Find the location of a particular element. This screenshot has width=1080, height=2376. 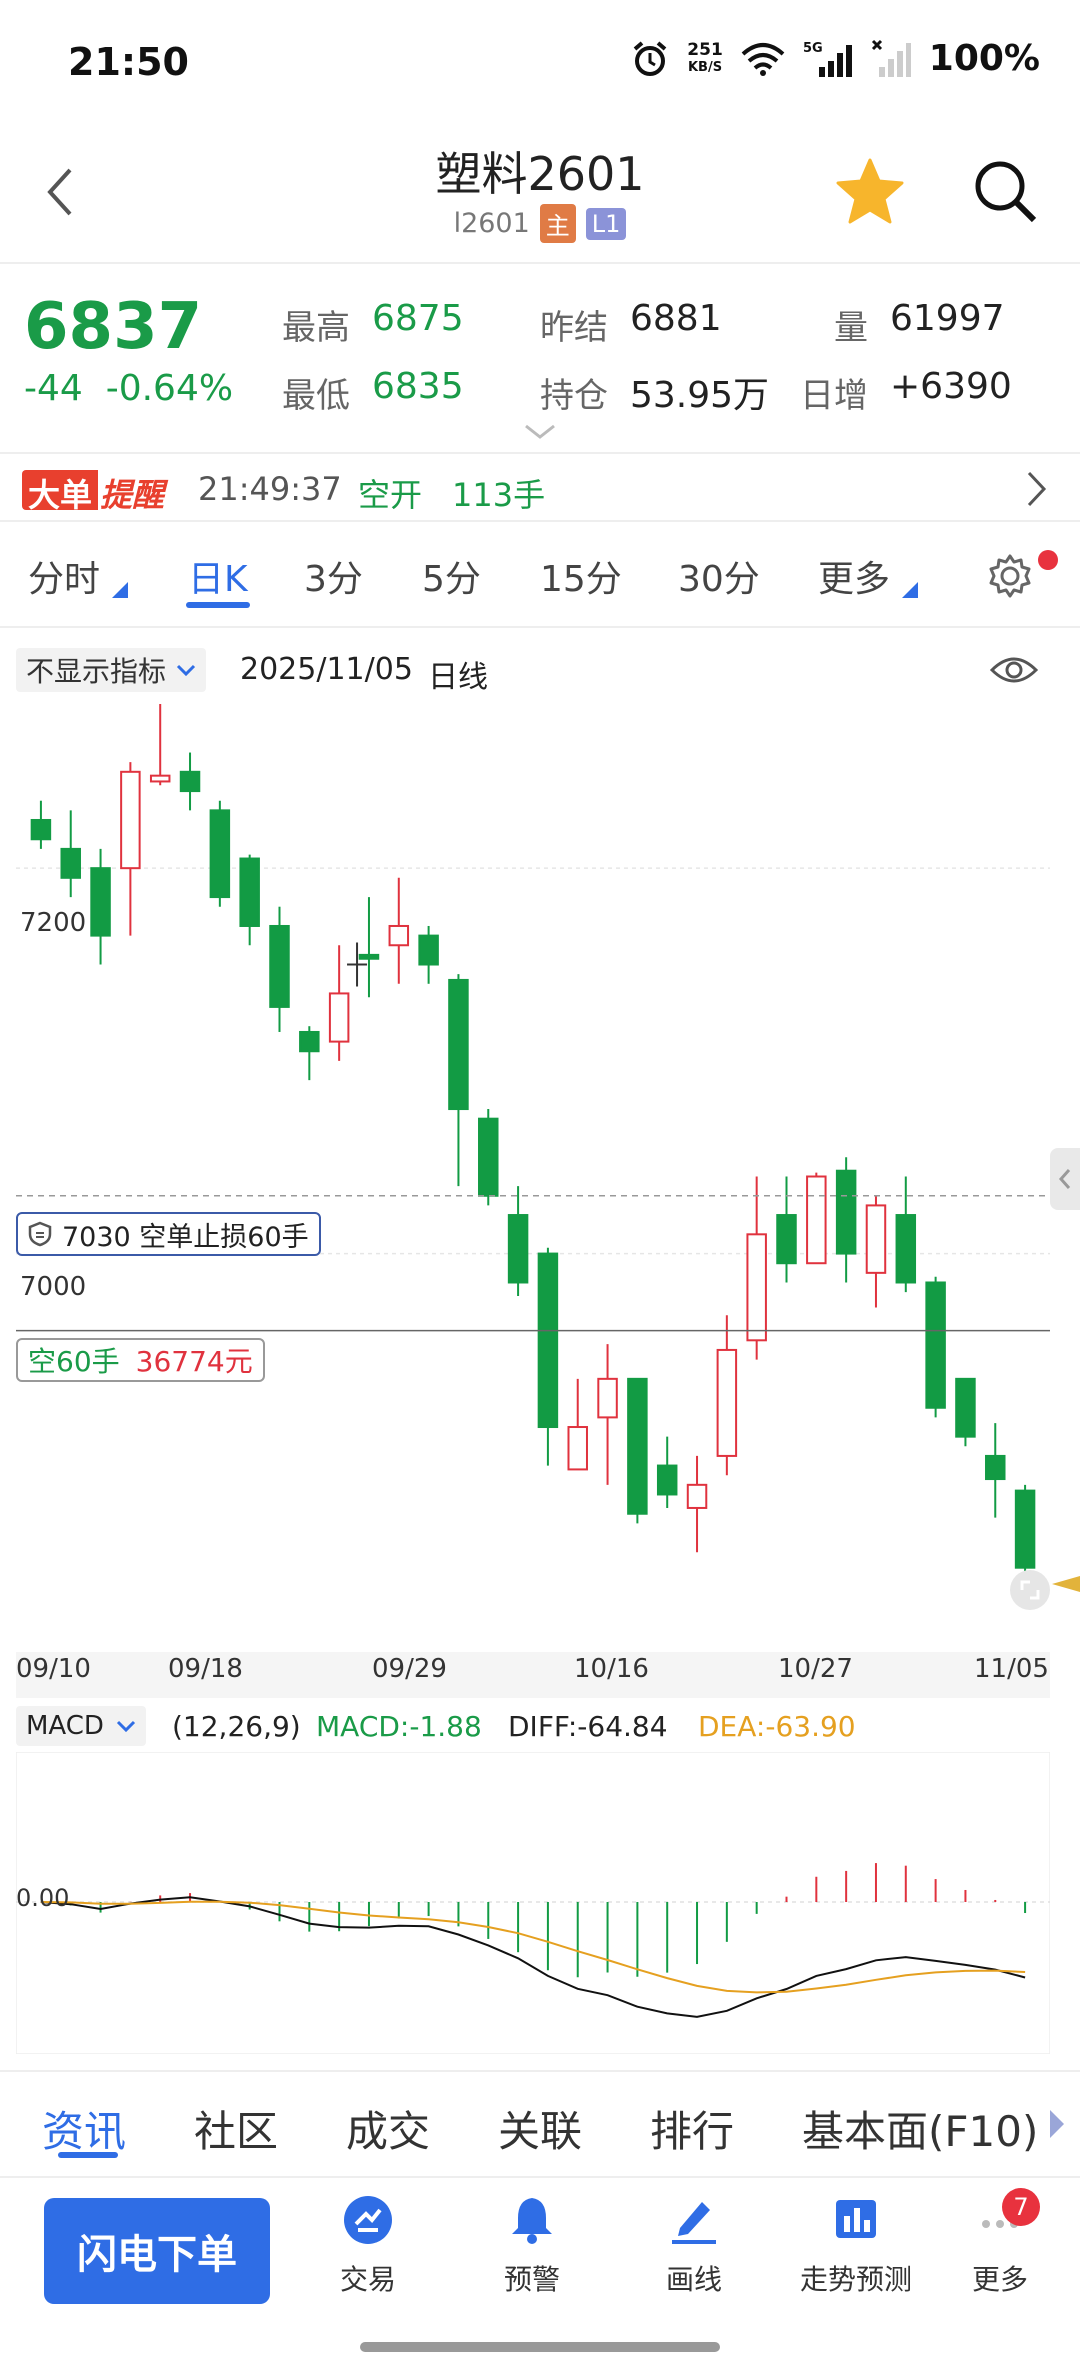

shield-icon is located at coordinates (40, 1234).